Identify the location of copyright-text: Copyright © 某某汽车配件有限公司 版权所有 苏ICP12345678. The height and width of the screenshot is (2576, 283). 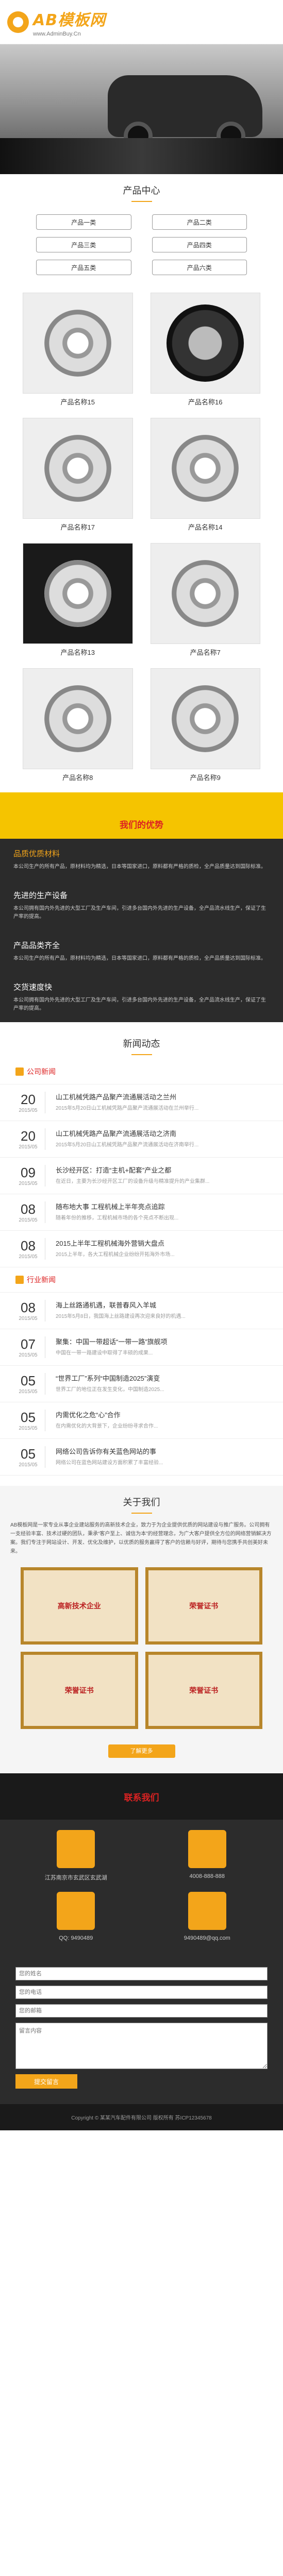
(142, 2118).